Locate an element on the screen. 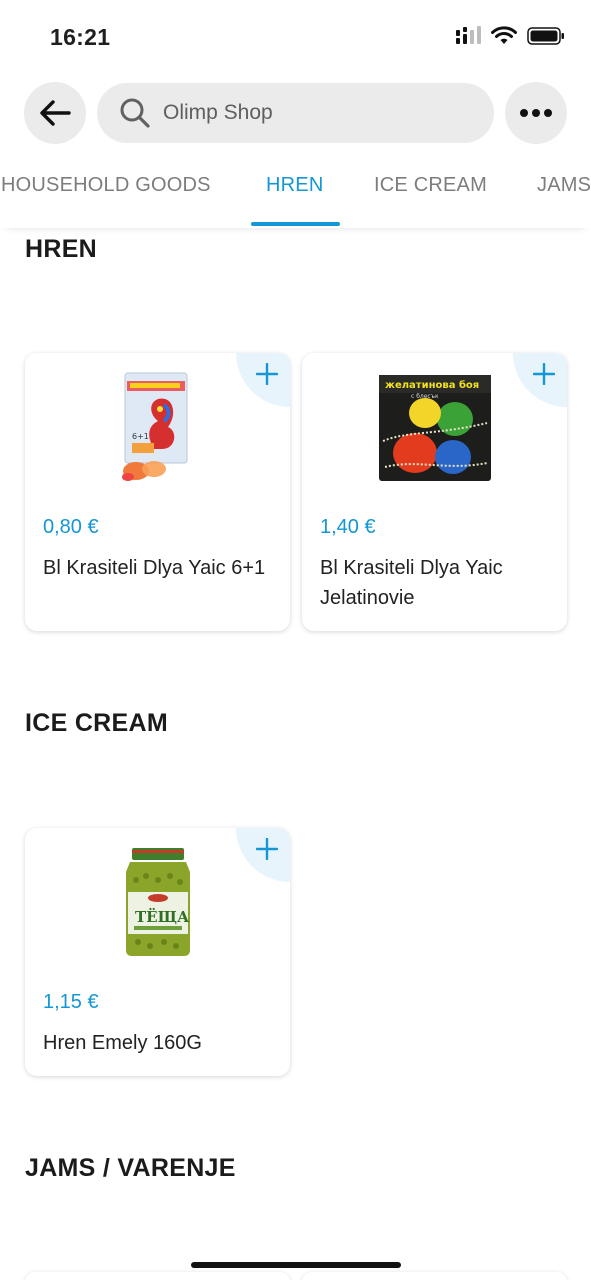 The width and height of the screenshot is (591, 1280). cellular-signal-icon is located at coordinates (468, 35).